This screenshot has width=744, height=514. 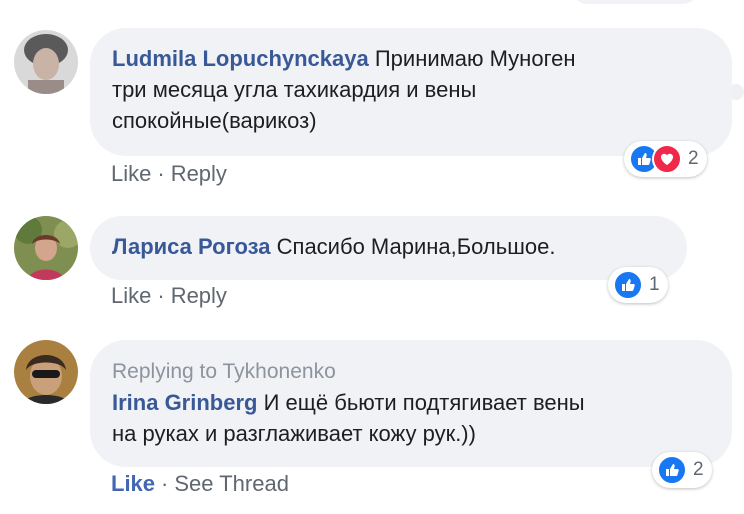 I want to click on comment-text: Спасибо Марина,Большое., so click(x=416, y=246).